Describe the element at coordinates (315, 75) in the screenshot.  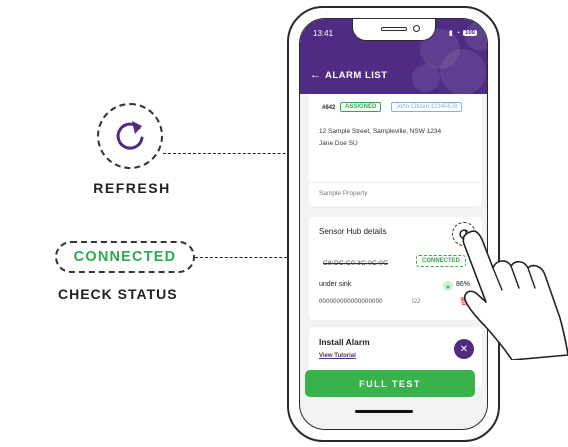
I see `back-arrow-icon: ←` at that location.